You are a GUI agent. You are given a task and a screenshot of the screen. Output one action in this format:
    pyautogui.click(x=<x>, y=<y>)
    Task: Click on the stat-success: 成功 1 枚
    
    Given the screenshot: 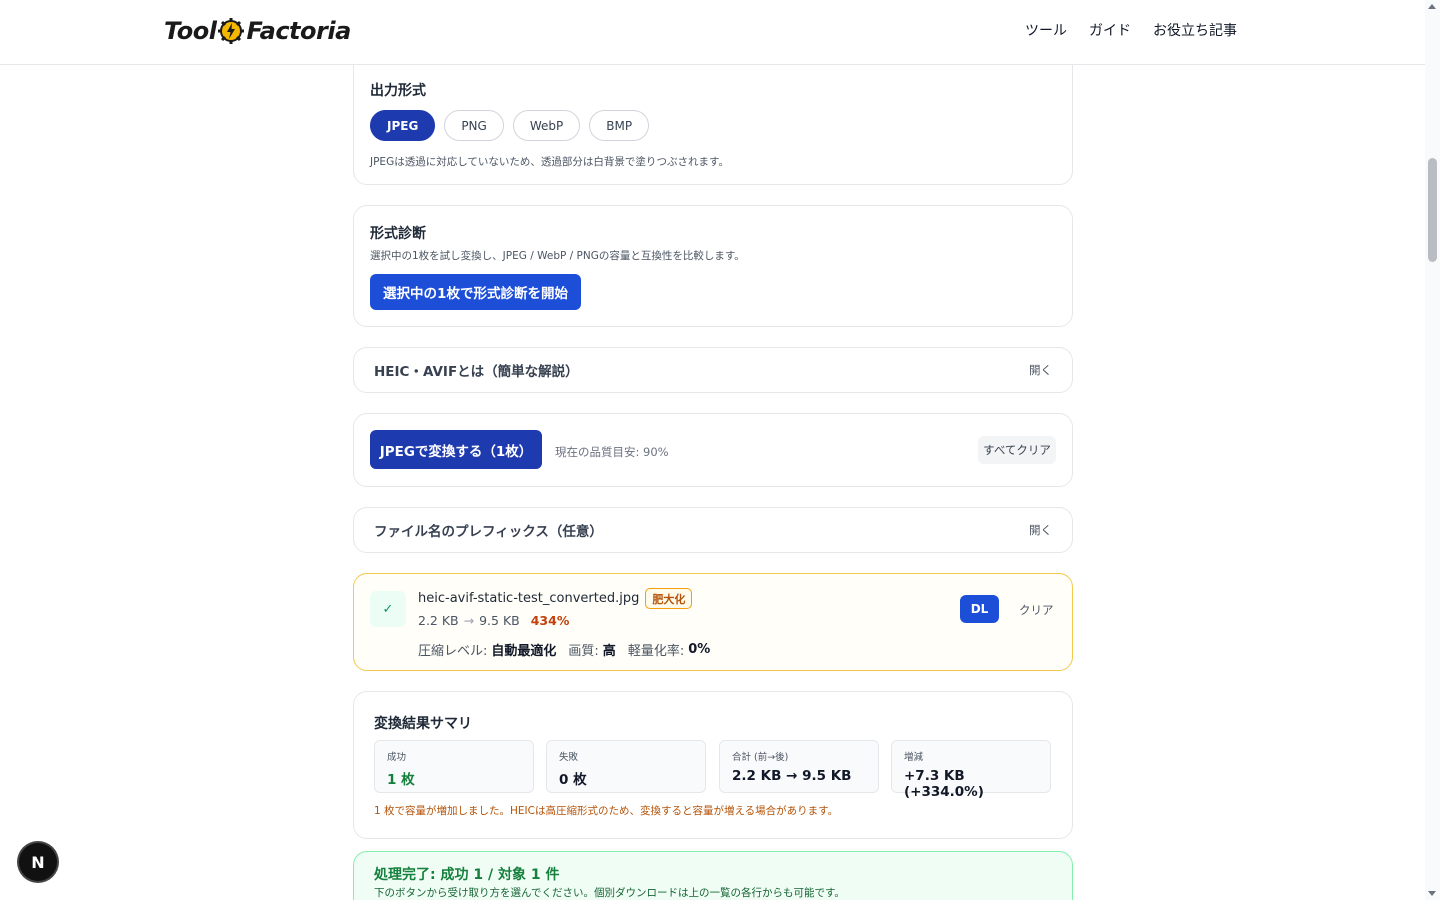 What is the action you would take?
    pyautogui.click(x=454, y=766)
    